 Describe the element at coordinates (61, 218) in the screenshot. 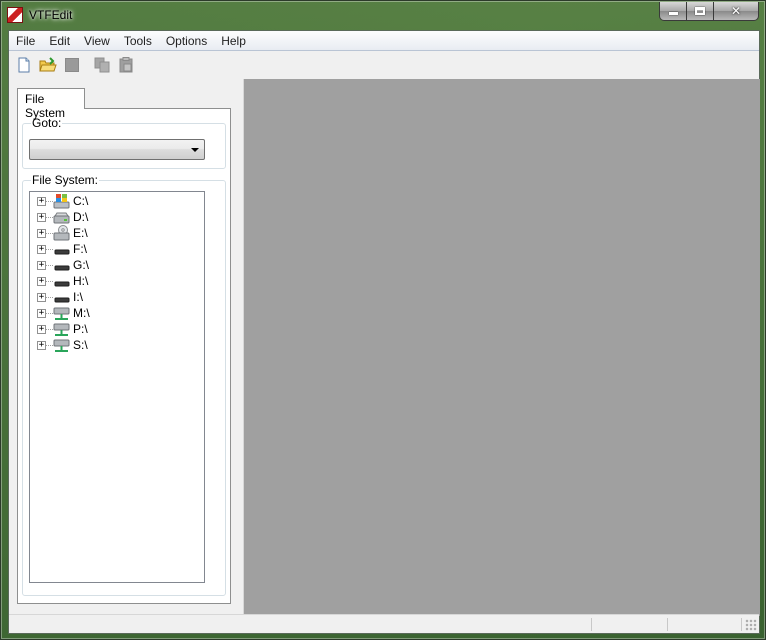

I see `hard-drive-icon` at that location.